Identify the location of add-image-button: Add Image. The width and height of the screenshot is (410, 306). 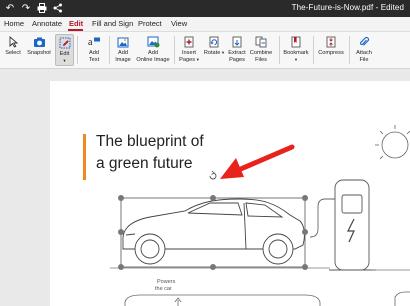
(123, 48).